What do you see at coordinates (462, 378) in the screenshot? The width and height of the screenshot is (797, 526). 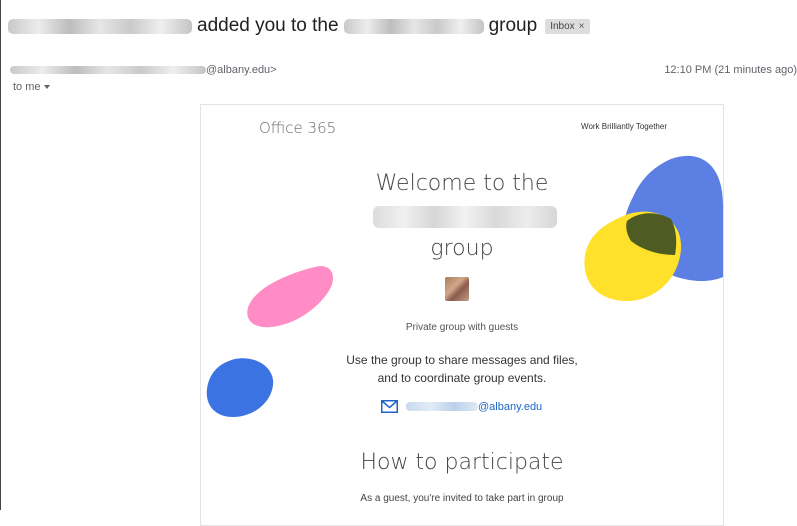 I see `group-description-line2: and to coordinate group events.` at bounding box center [462, 378].